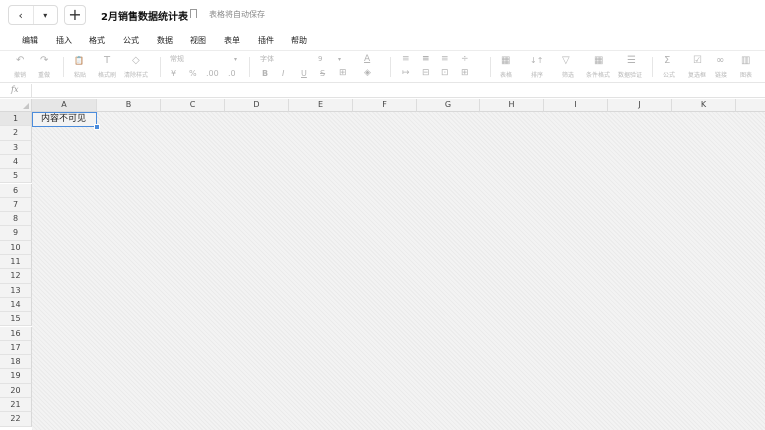 The width and height of the screenshot is (765, 430). What do you see at coordinates (193, 105) in the screenshot?
I see `column-header: C` at bounding box center [193, 105].